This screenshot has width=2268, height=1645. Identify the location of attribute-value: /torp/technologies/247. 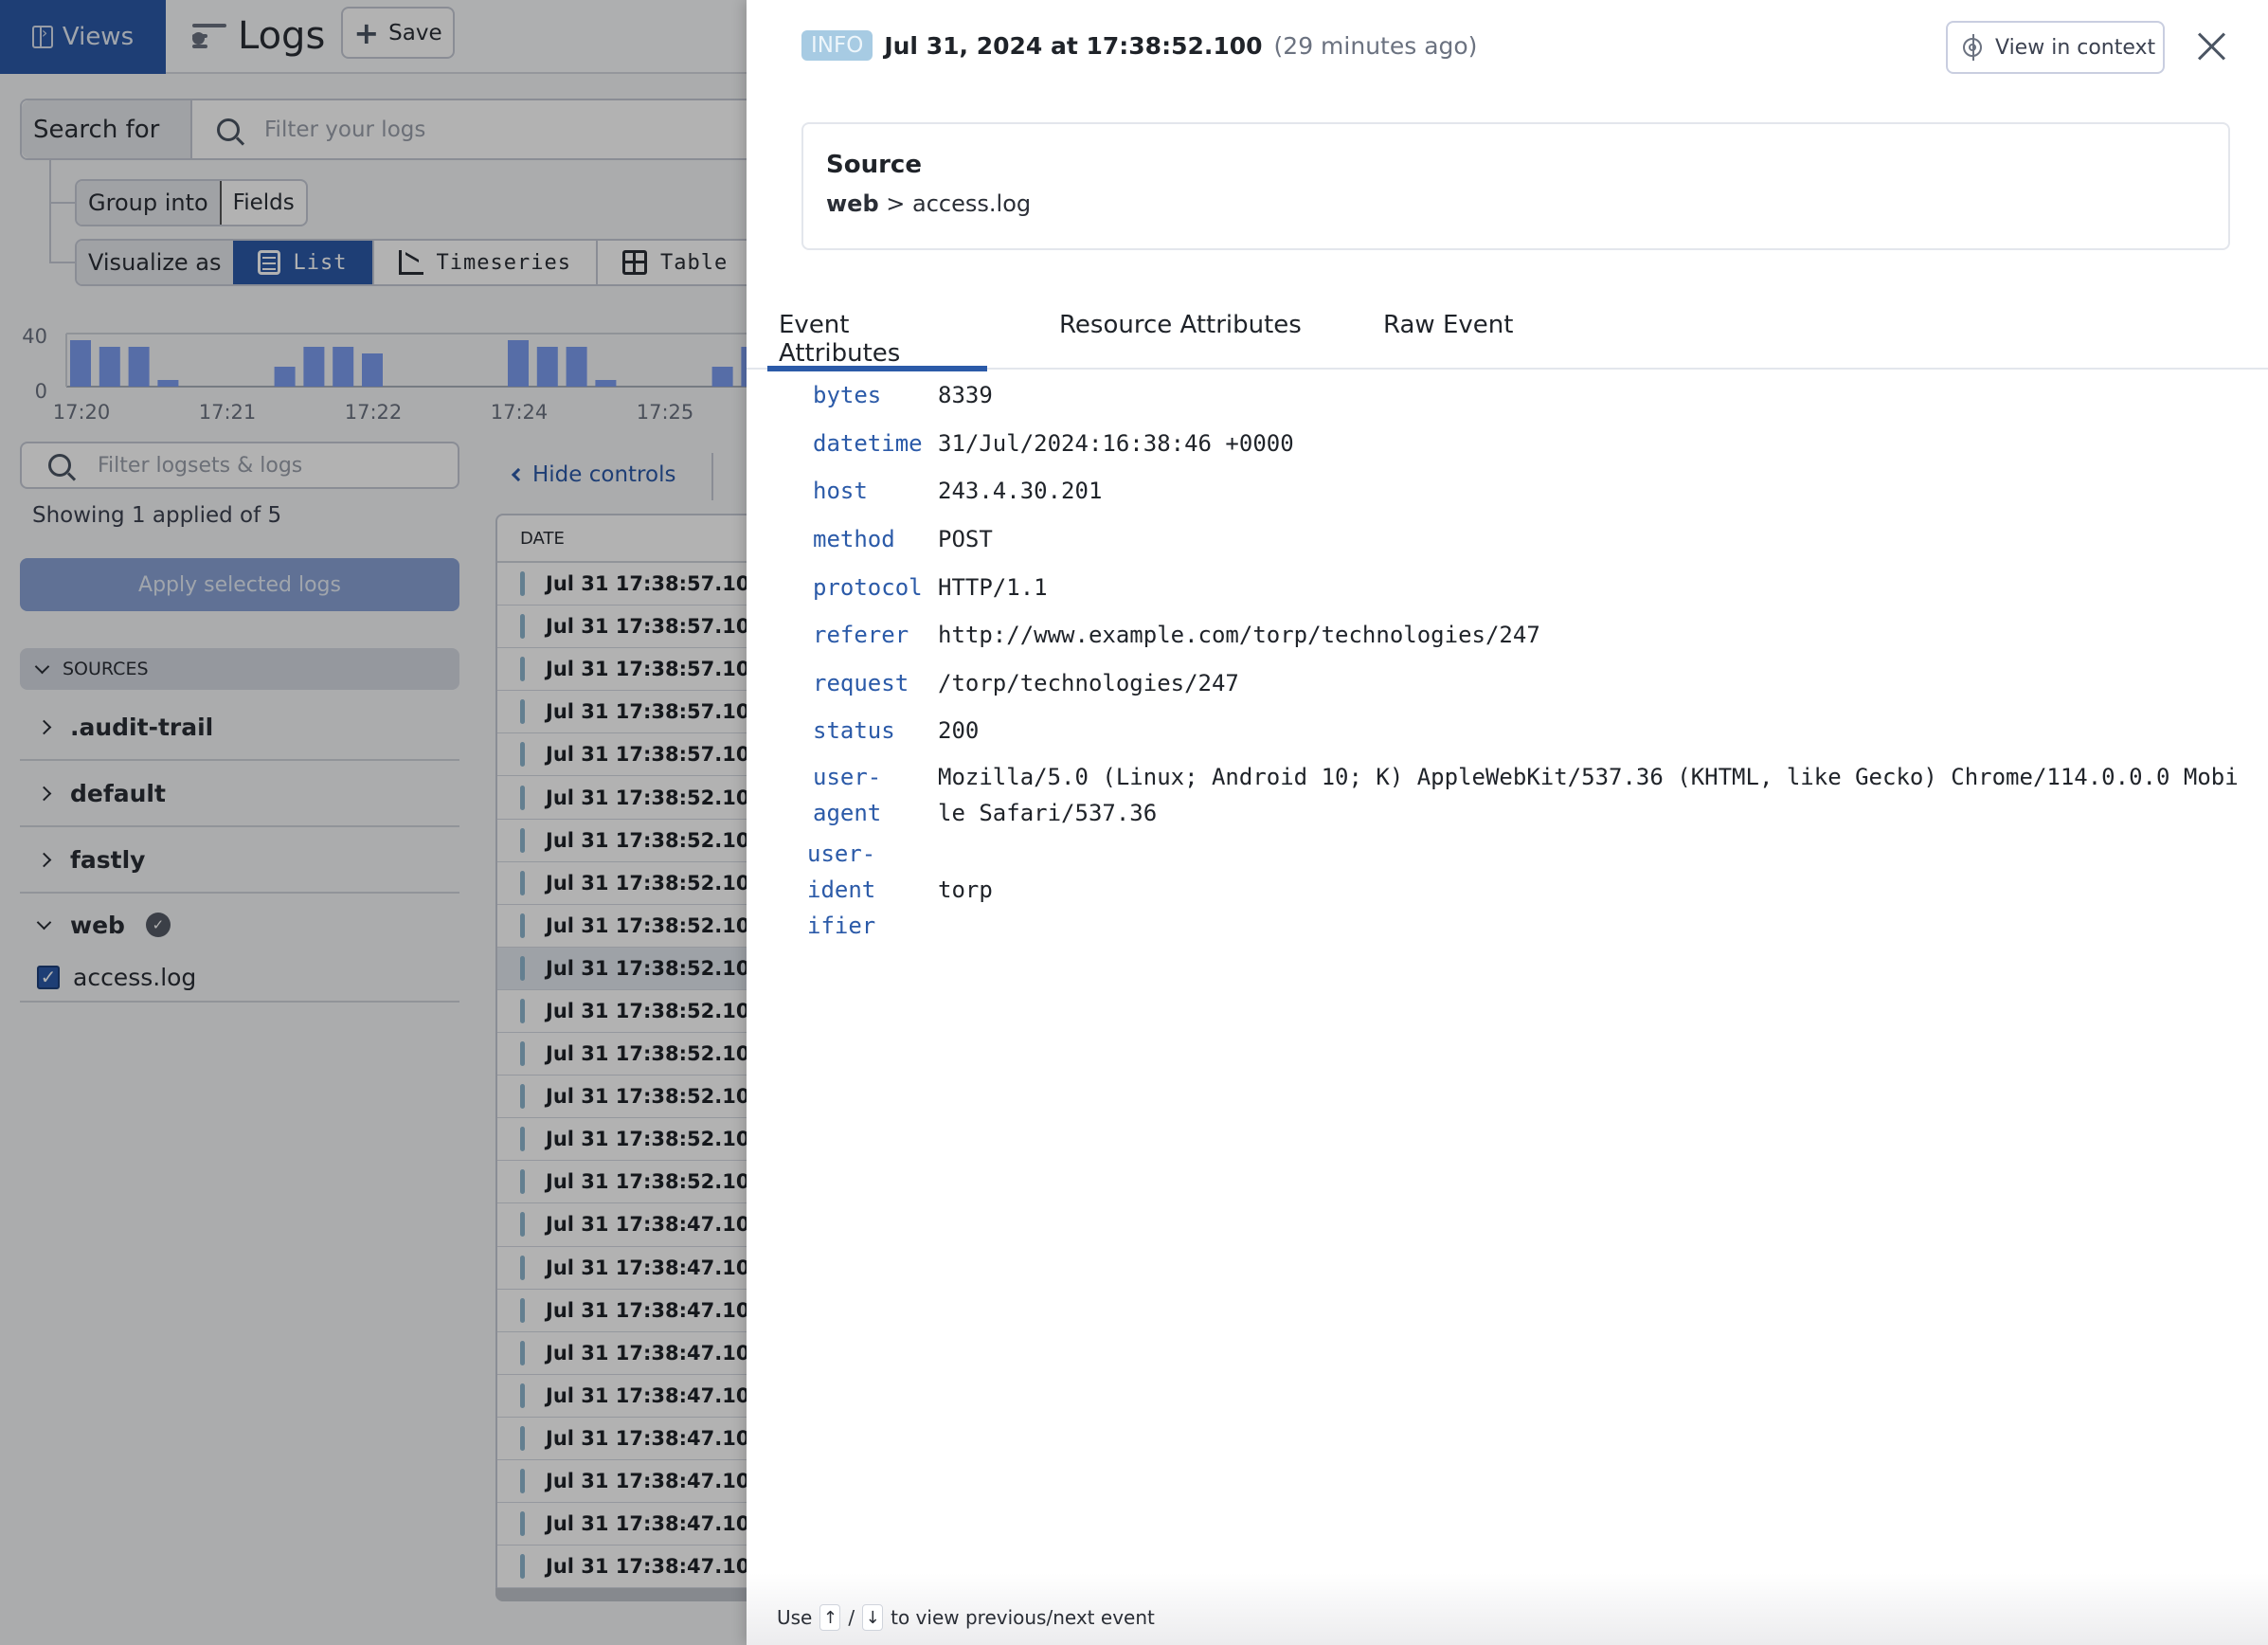
(1088, 682).